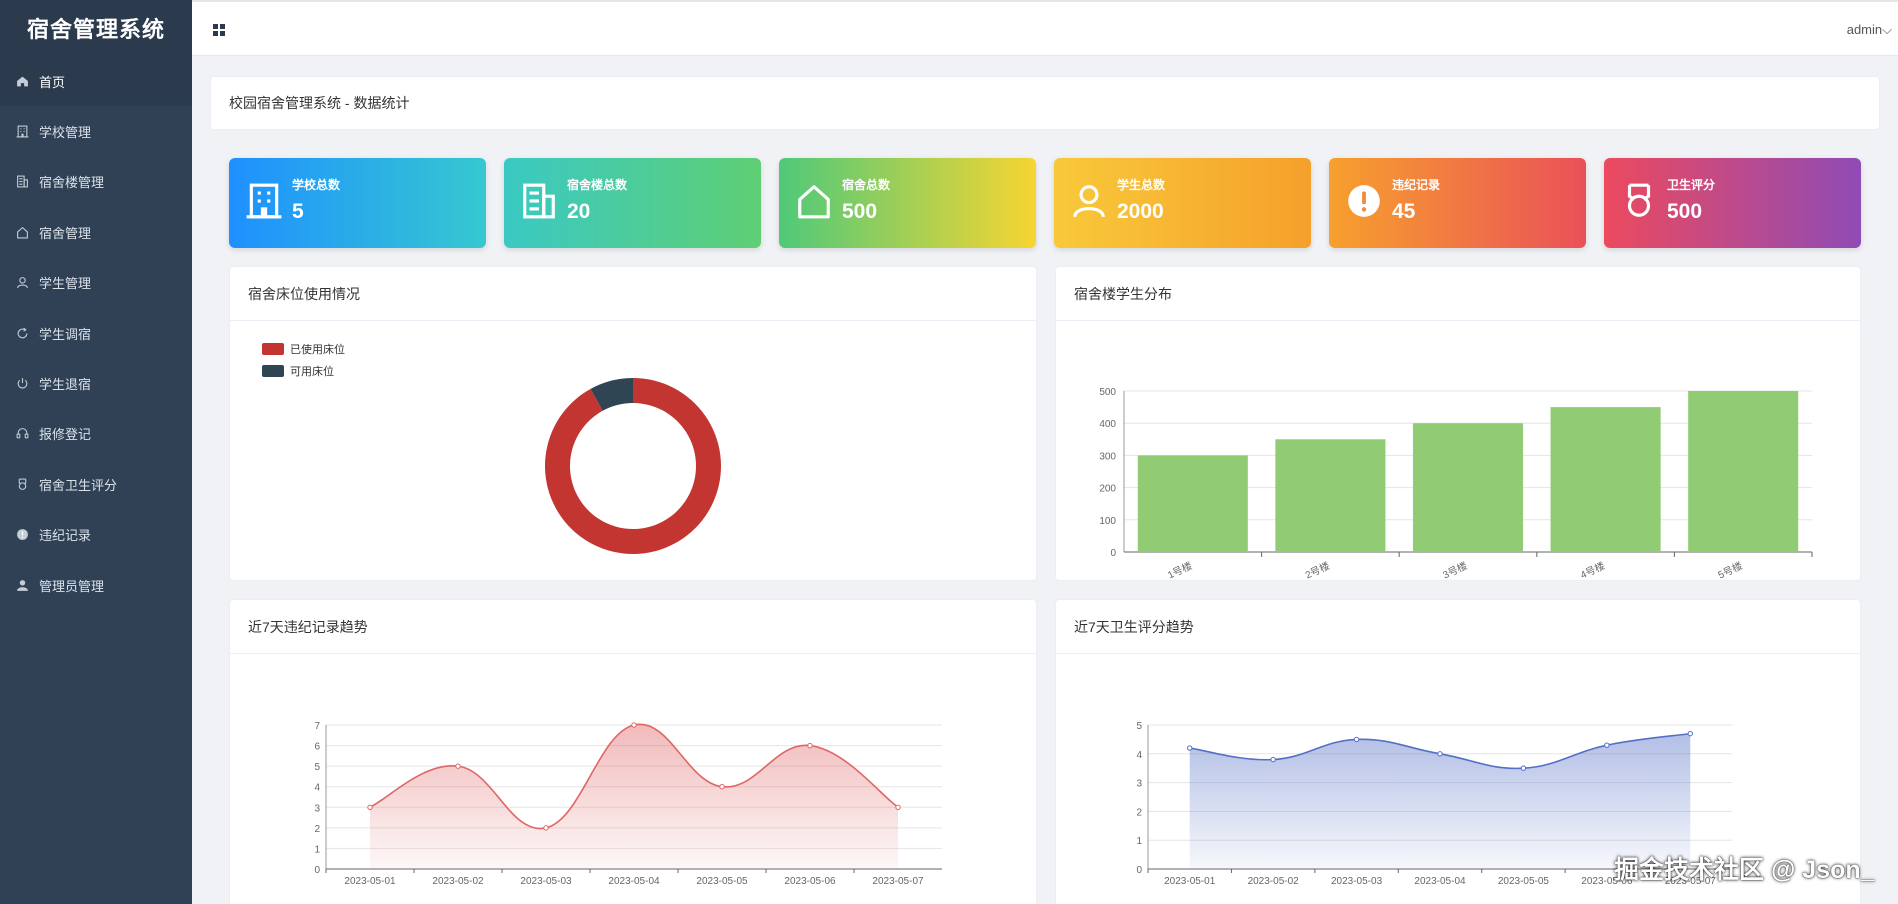 The width and height of the screenshot is (1898, 904). Describe the element at coordinates (317, 349) in the screenshot. I see `legend-label: 已使用床位` at that location.